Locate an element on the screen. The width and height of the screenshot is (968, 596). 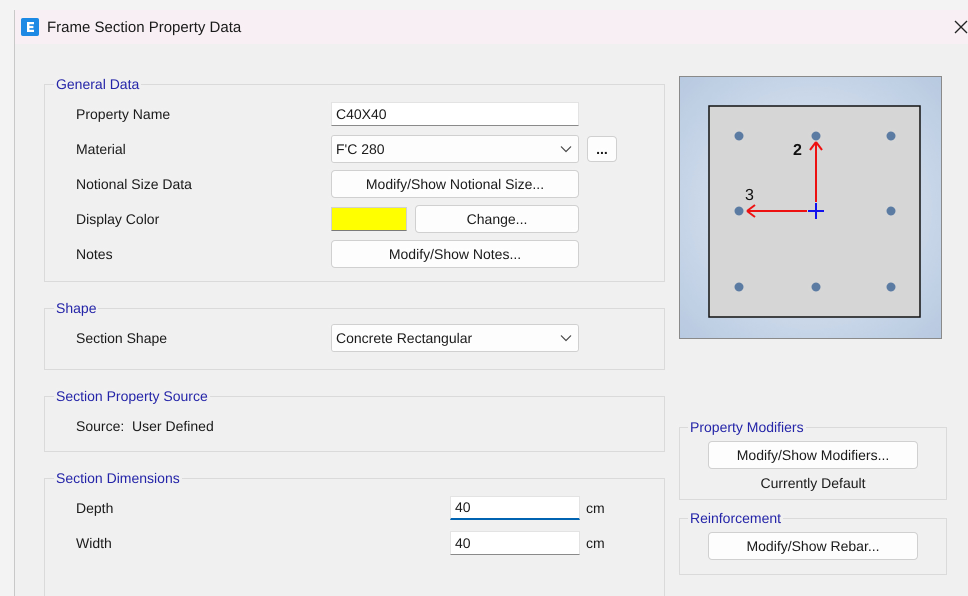
axis-label: 3 is located at coordinates (749, 195).